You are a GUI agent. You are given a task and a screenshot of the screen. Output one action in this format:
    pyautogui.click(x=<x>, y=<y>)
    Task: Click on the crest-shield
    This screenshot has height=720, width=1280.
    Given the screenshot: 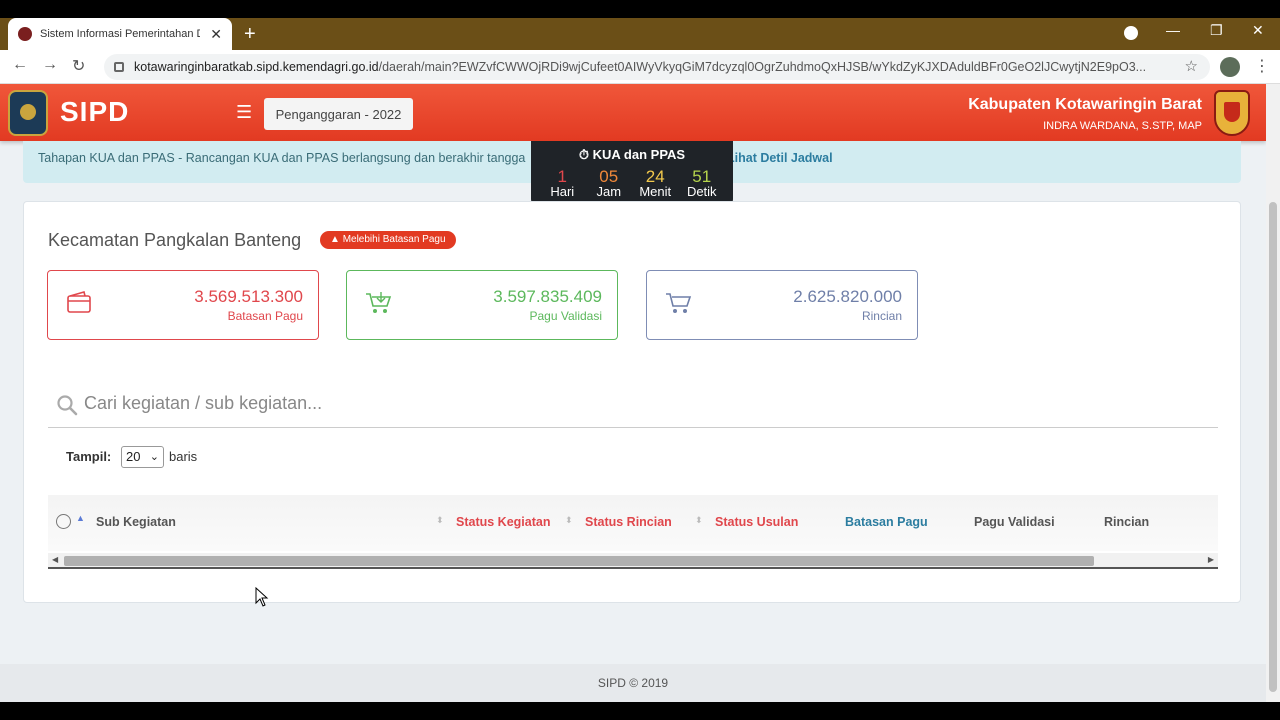 What is the action you would take?
    pyautogui.click(x=1232, y=112)
    